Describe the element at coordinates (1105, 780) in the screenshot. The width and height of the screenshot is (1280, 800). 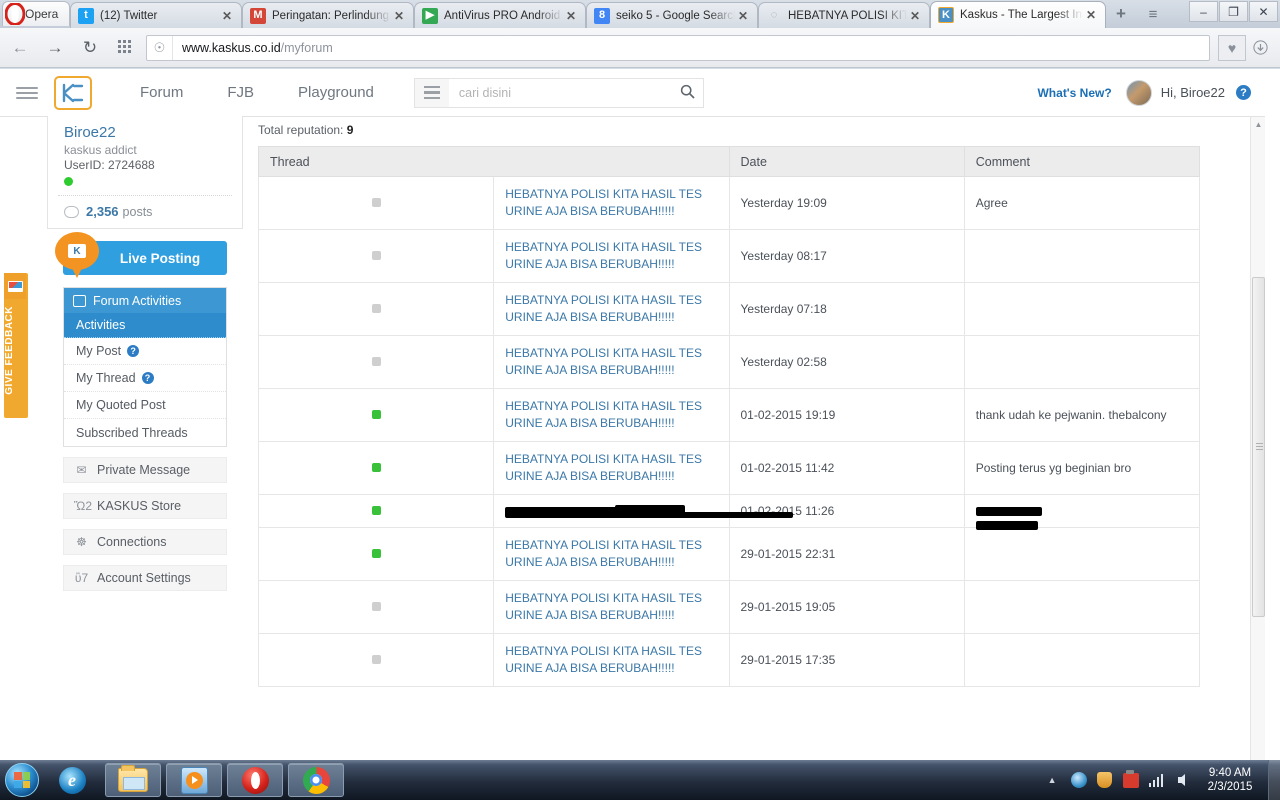
I see `tray-security-icon` at that location.